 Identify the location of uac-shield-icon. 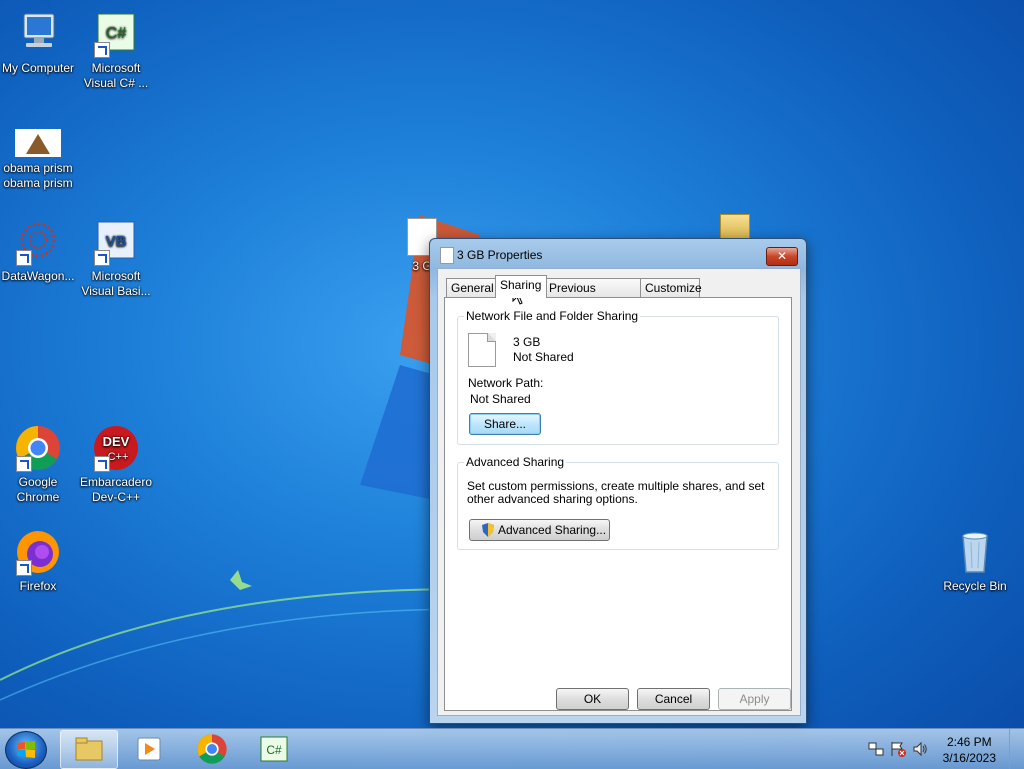
(488, 530).